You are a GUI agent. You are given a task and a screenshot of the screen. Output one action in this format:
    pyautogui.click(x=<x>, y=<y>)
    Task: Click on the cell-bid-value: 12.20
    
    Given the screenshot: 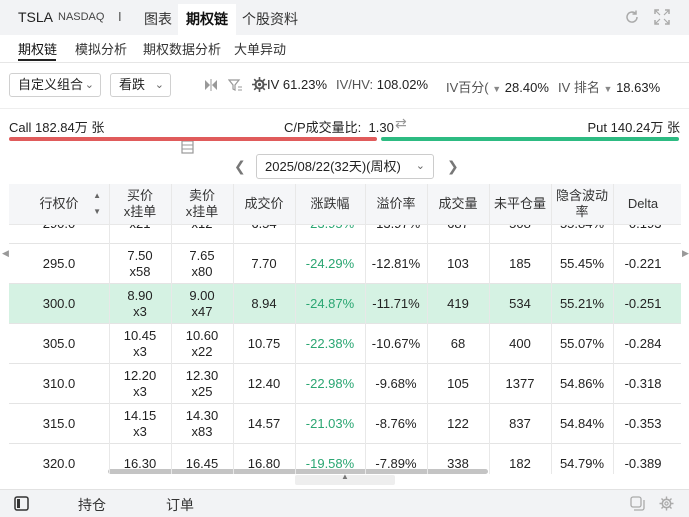 What is the action you would take?
    pyautogui.click(x=140, y=375)
    